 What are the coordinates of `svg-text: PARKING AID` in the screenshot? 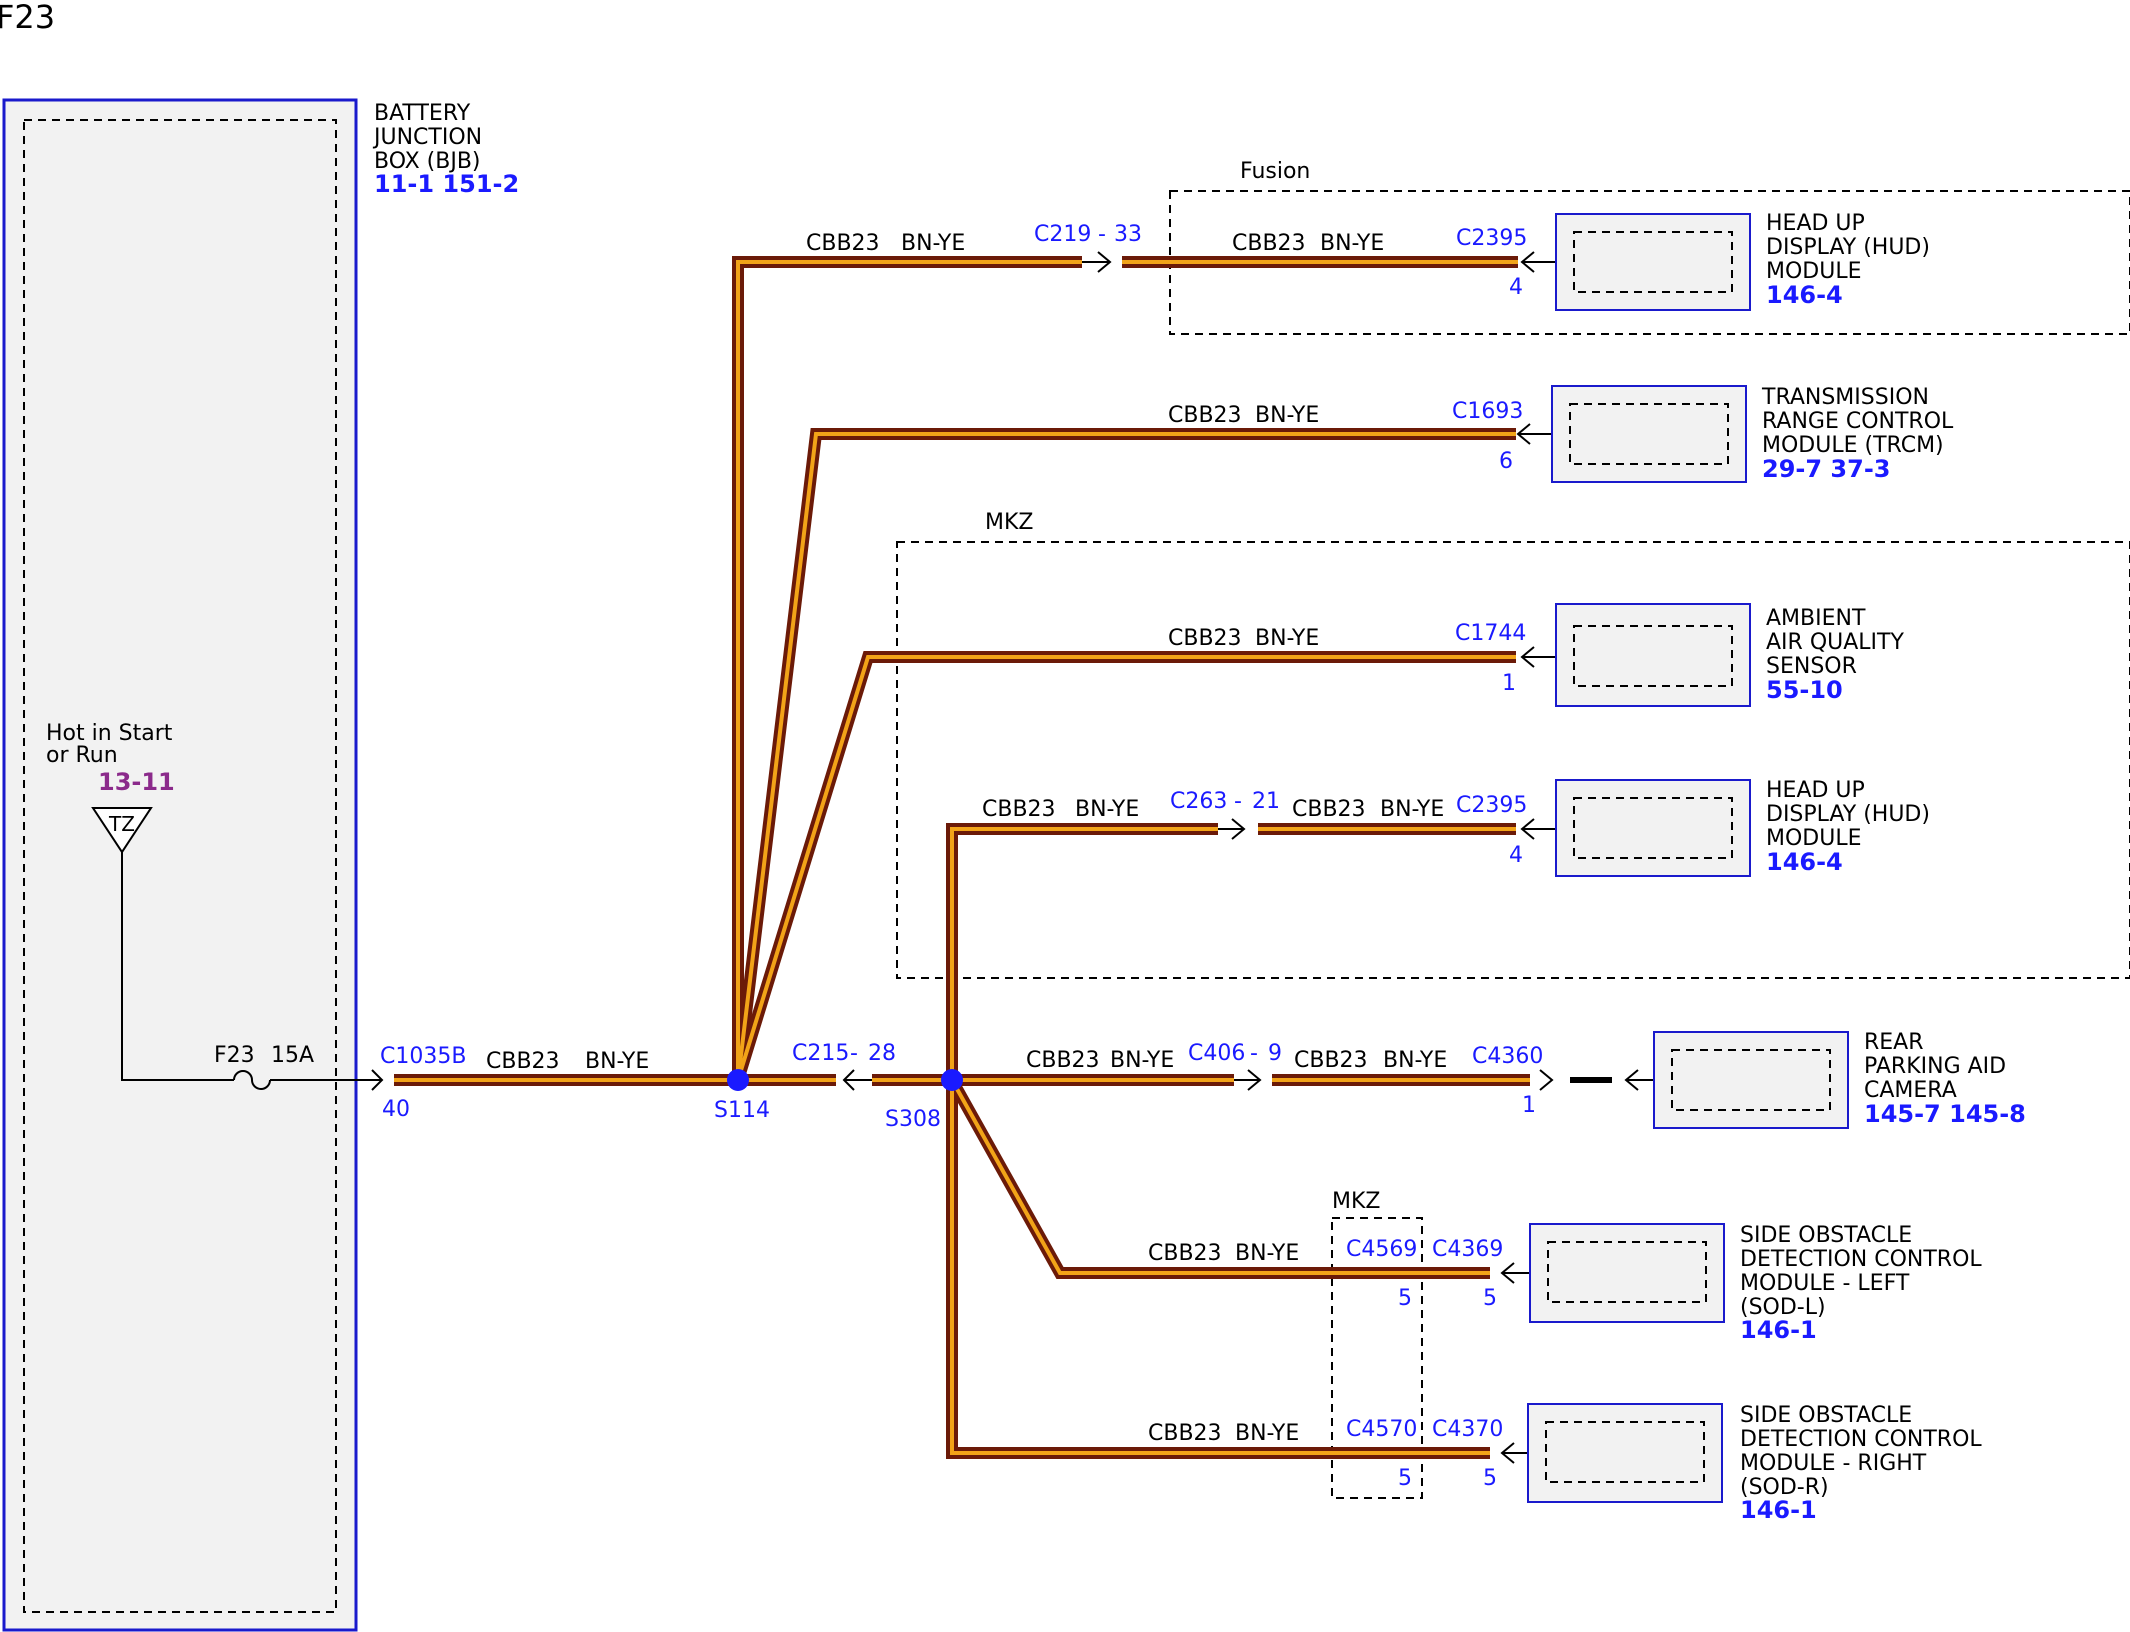 It's located at (1935, 1066).